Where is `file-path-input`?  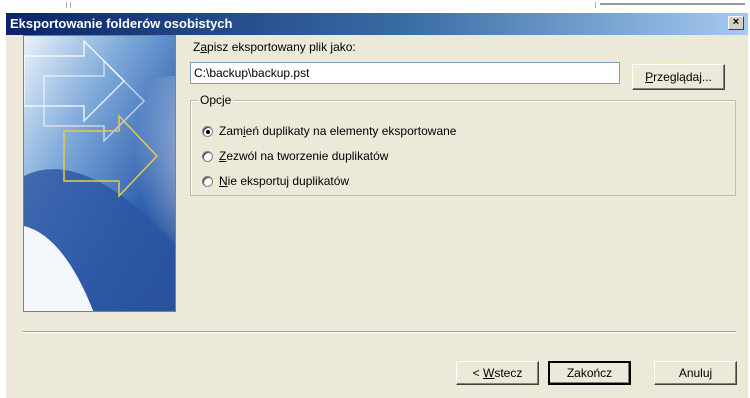
file-path-input is located at coordinates (405, 73).